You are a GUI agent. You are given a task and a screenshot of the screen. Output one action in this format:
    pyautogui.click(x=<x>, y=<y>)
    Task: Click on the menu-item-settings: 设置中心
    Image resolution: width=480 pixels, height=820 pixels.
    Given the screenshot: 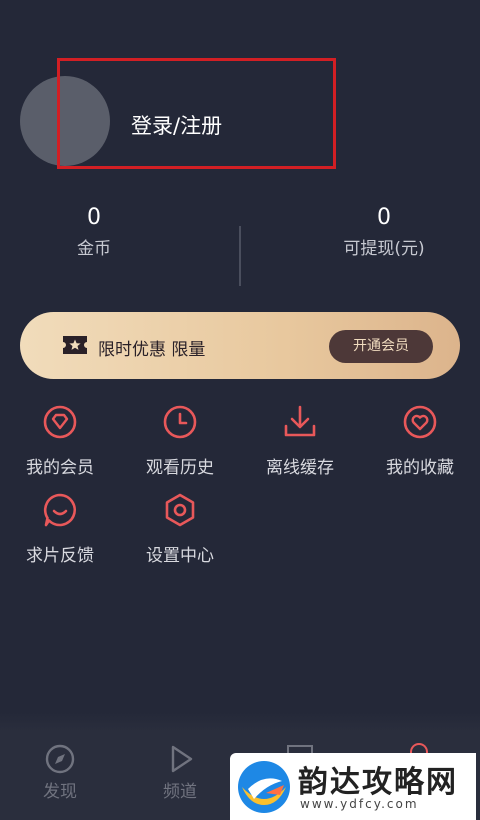 What is the action you would take?
    pyautogui.click(x=180, y=529)
    